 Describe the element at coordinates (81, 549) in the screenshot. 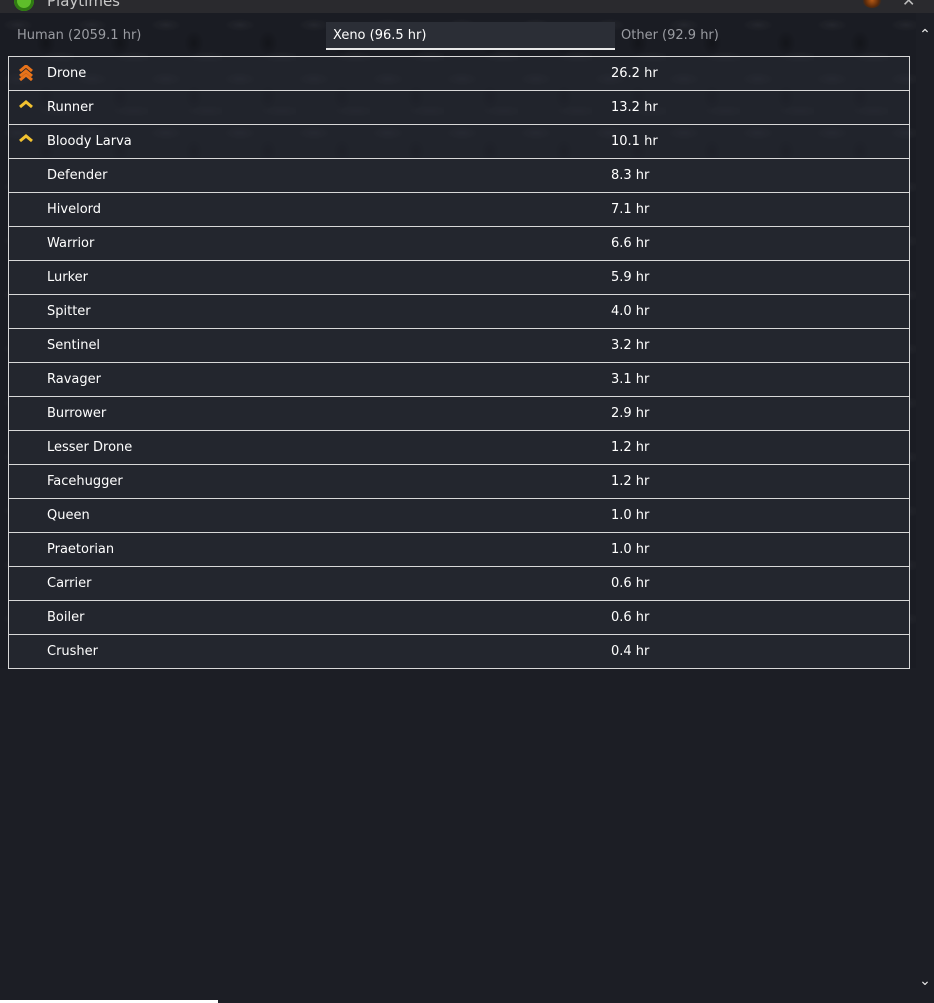

I see `row-name: Praetorian` at that location.